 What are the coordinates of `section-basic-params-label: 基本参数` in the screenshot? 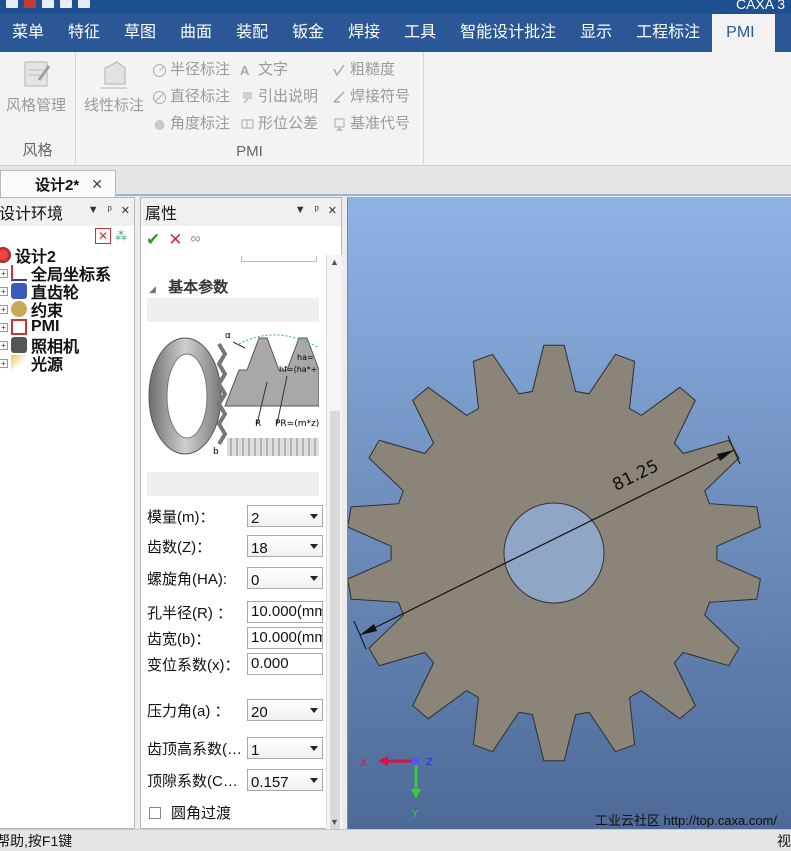 It's located at (198, 287).